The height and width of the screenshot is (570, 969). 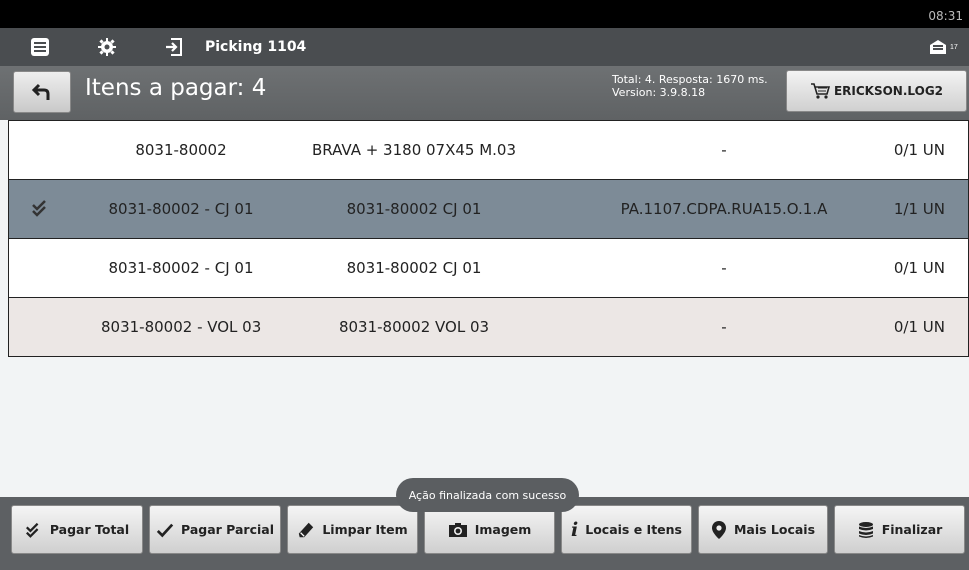 I want to click on imagem-button: Imagem, so click(x=489, y=529).